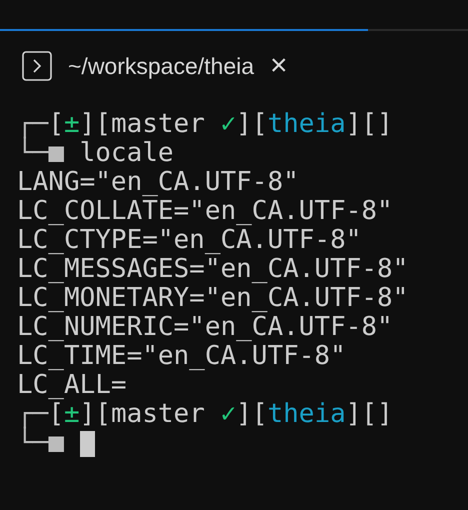 The width and height of the screenshot is (468, 510). Describe the element at coordinates (161, 66) in the screenshot. I see `tab-title: ~/workspace/theia` at that location.